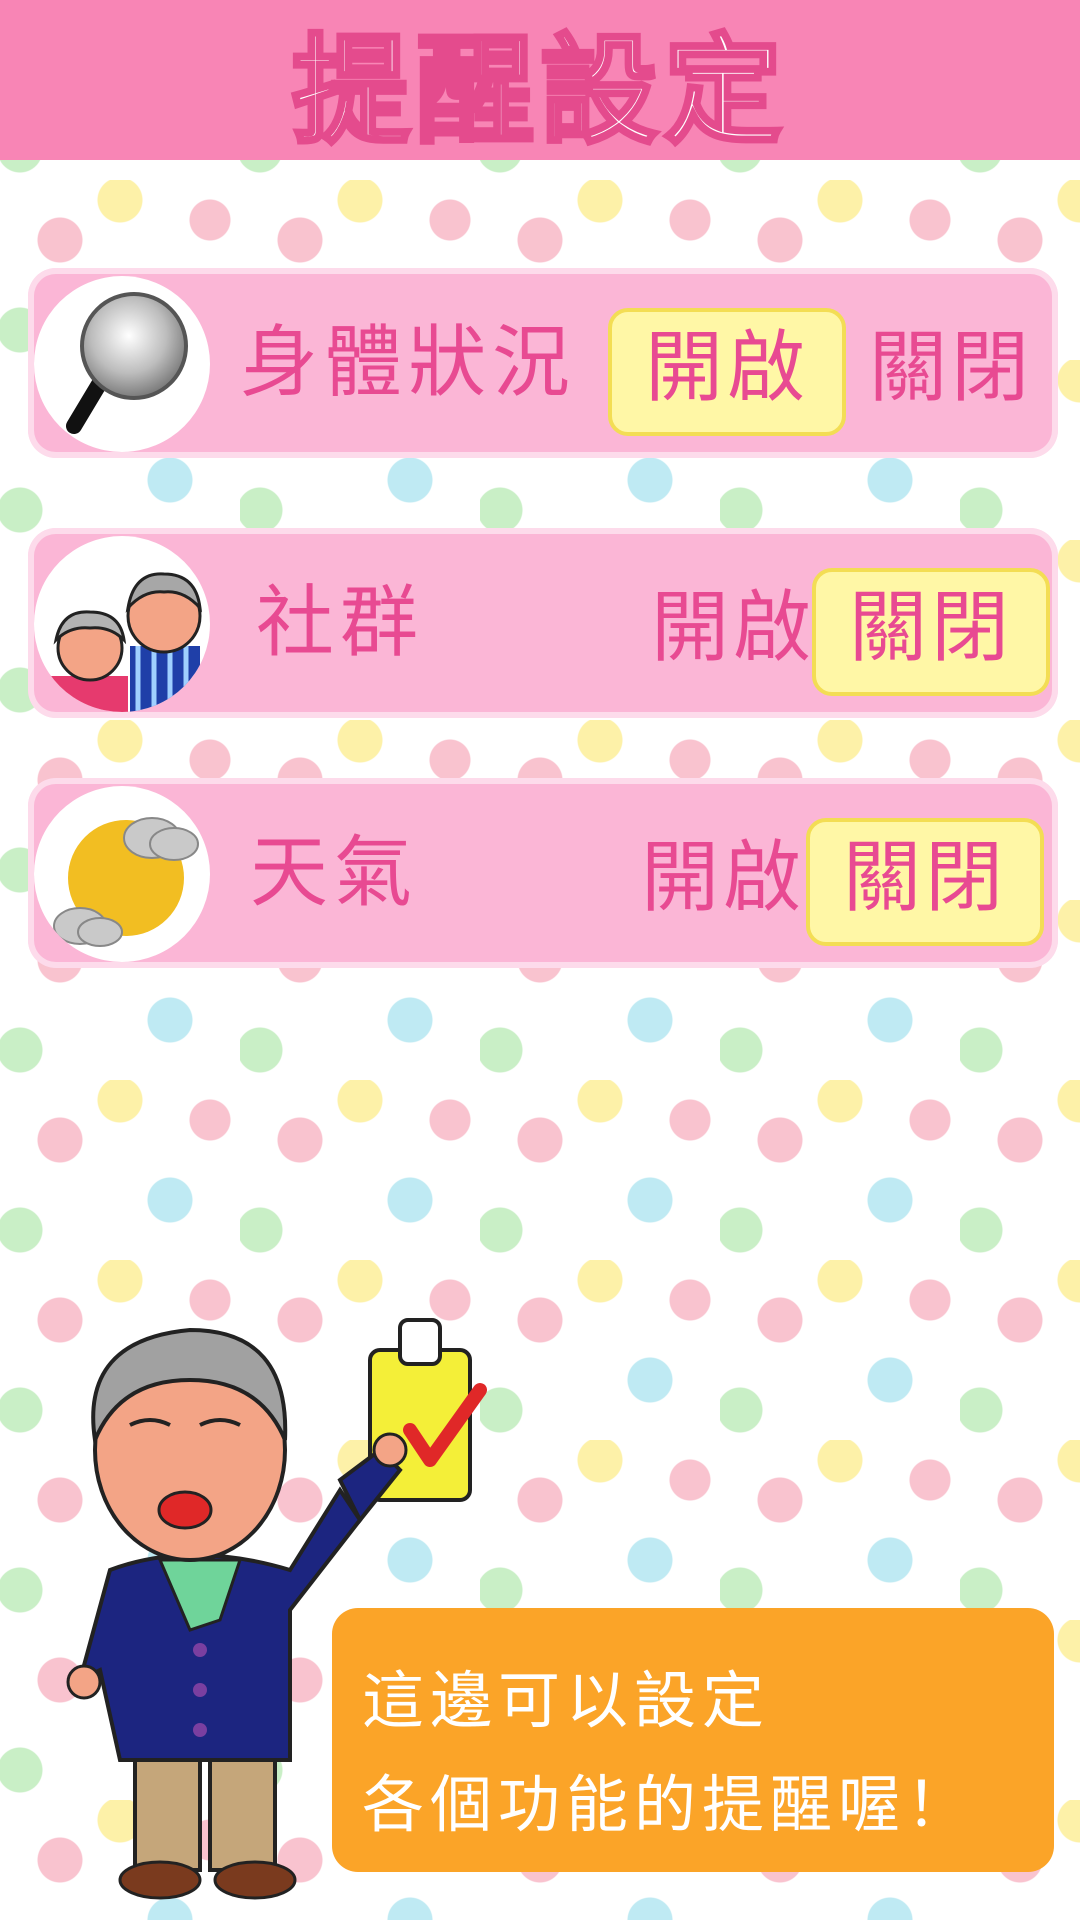 The image size is (1080, 1920). What do you see at coordinates (539, 91) in the screenshot?
I see `page-title: 提醒設定` at bounding box center [539, 91].